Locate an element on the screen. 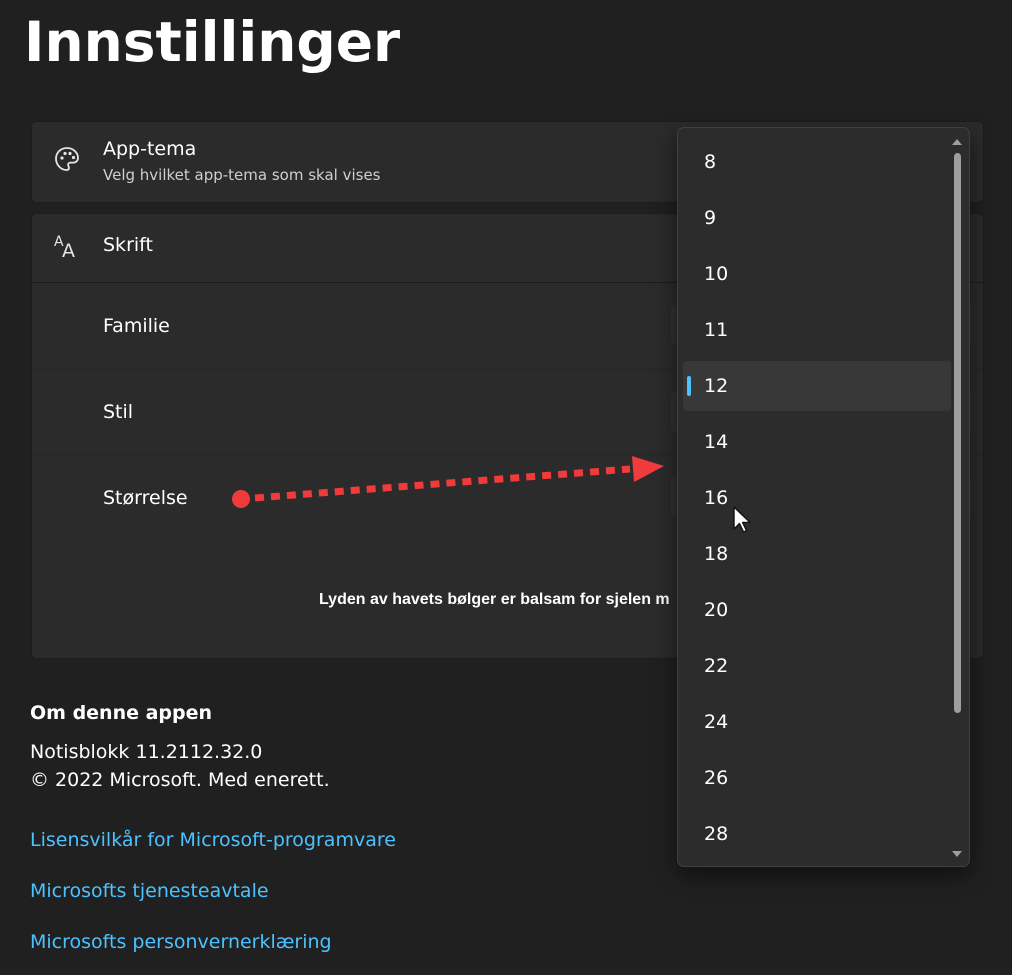  size-option: 20 is located at coordinates (817, 610).